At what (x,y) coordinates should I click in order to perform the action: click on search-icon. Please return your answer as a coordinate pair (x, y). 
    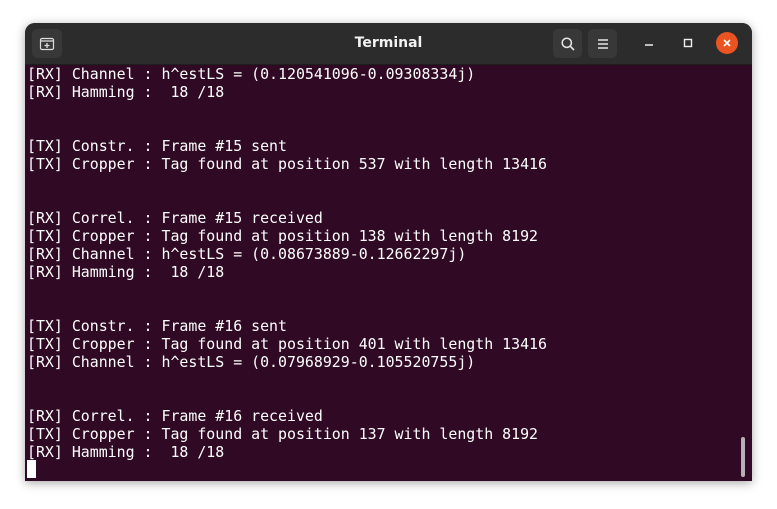
    Looking at the image, I should click on (567, 43).